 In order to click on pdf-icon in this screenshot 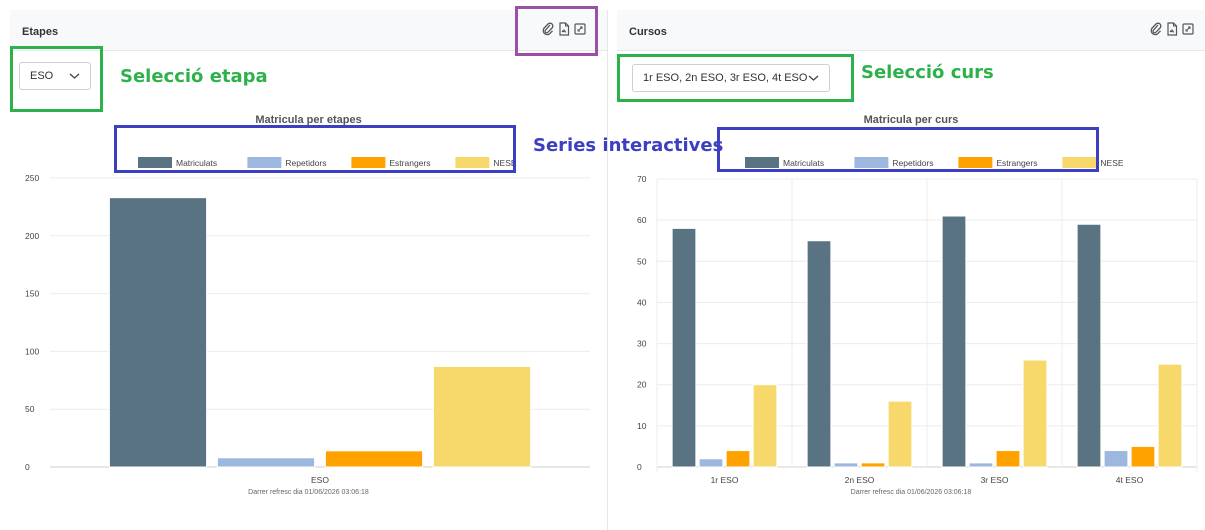, I will do `click(1172, 29)`.